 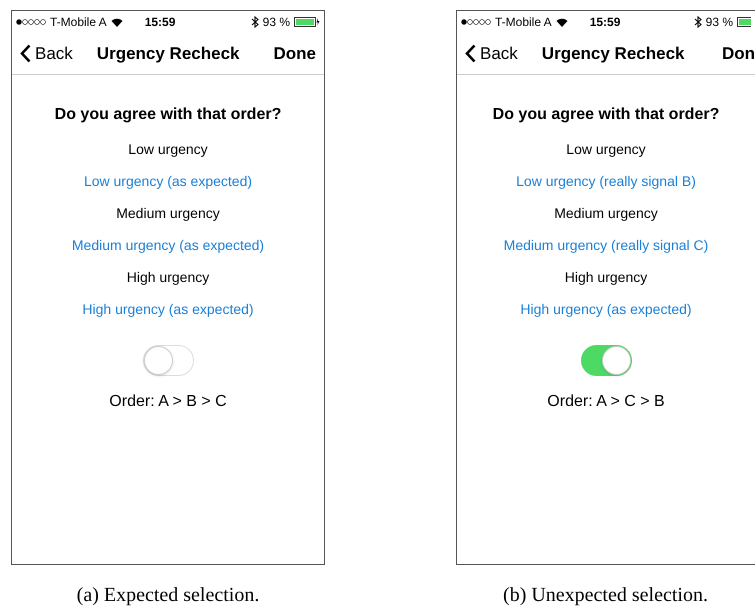 I want to click on urgency-option-link: Low urgency (as expected), so click(x=168, y=181).